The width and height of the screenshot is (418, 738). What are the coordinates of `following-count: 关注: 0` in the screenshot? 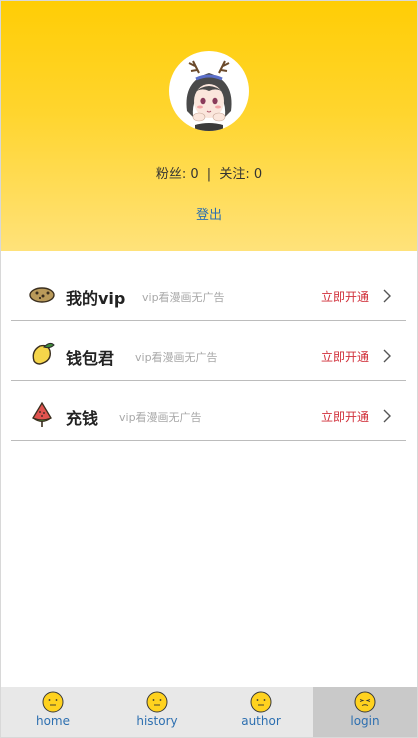 It's located at (241, 174).